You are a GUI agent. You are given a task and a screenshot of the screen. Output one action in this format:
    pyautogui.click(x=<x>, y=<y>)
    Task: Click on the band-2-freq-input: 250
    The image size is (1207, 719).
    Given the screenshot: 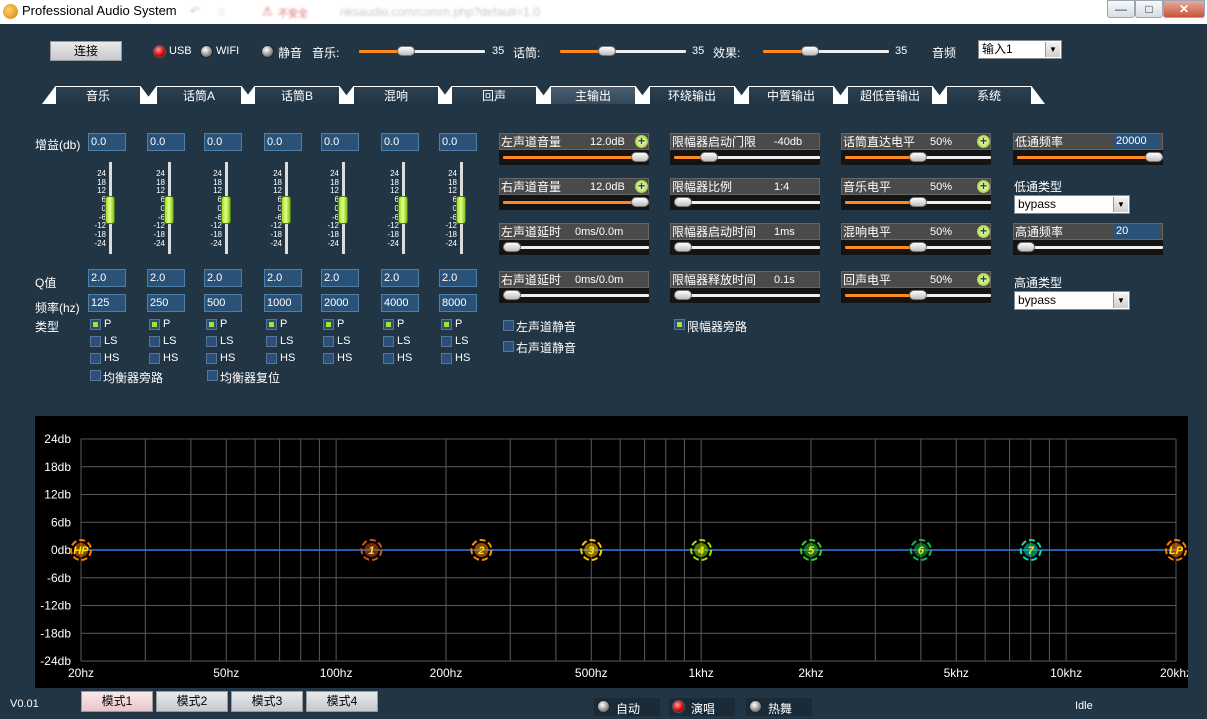 What is the action you would take?
    pyautogui.click(x=166, y=303)
    